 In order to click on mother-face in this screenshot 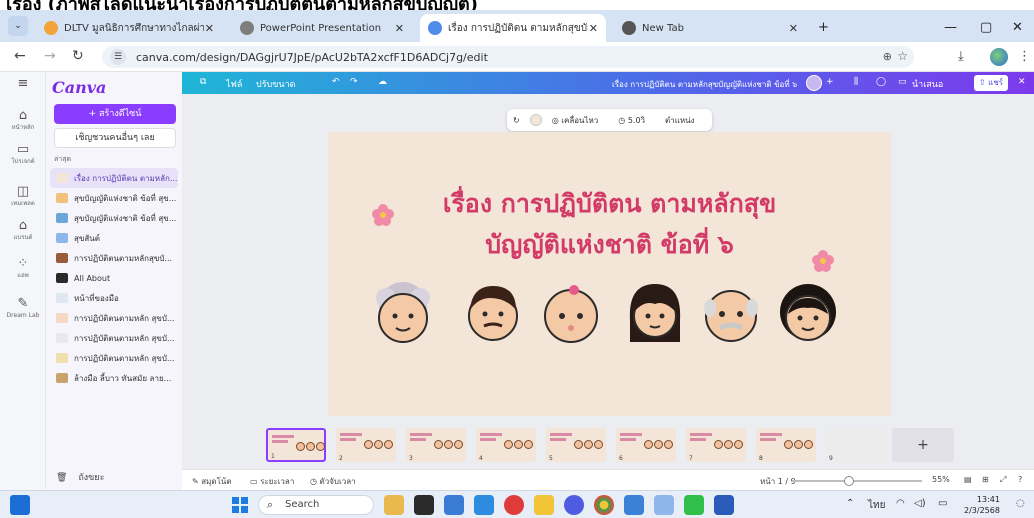, I will do `click(655, 312)`.